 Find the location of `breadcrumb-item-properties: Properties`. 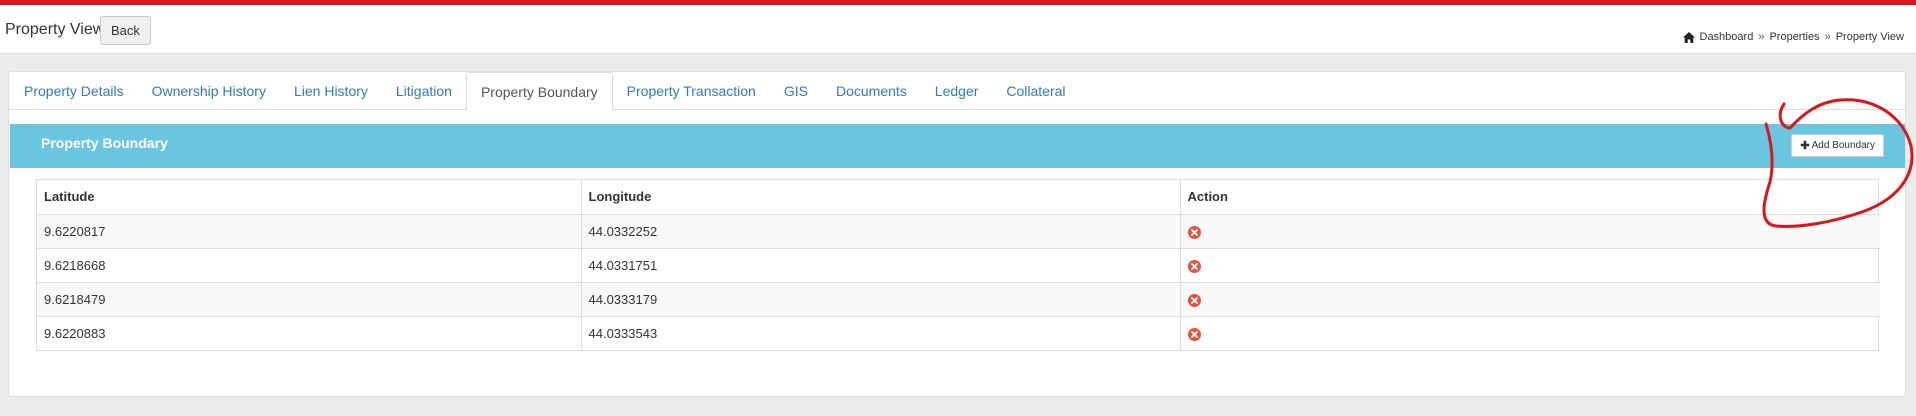

breadcrumb-item-properties: Properties is located at coordinates (1794, 37).